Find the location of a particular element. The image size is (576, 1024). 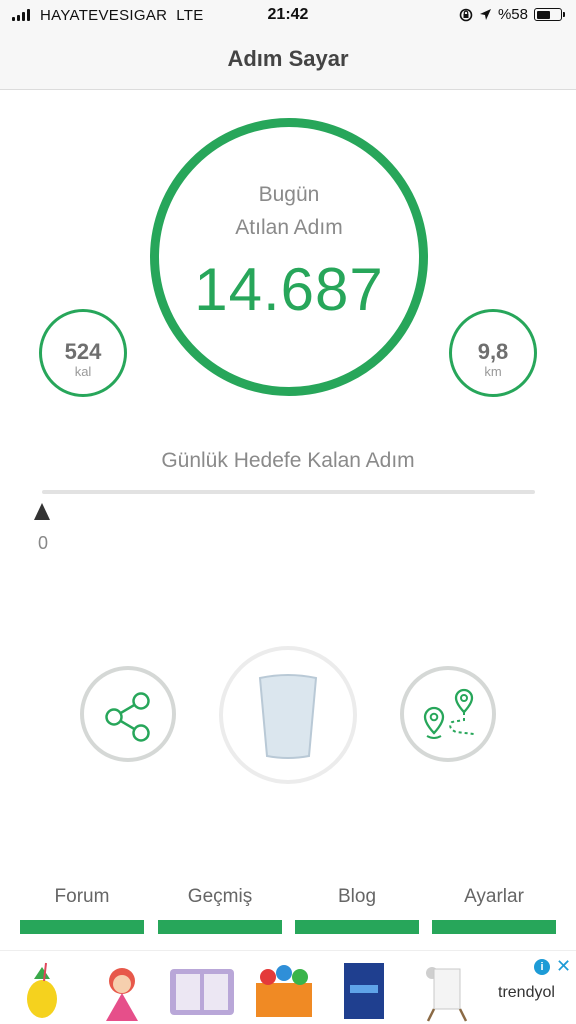

ad-brand-label: trendyol is located at coordinates (526, 993).